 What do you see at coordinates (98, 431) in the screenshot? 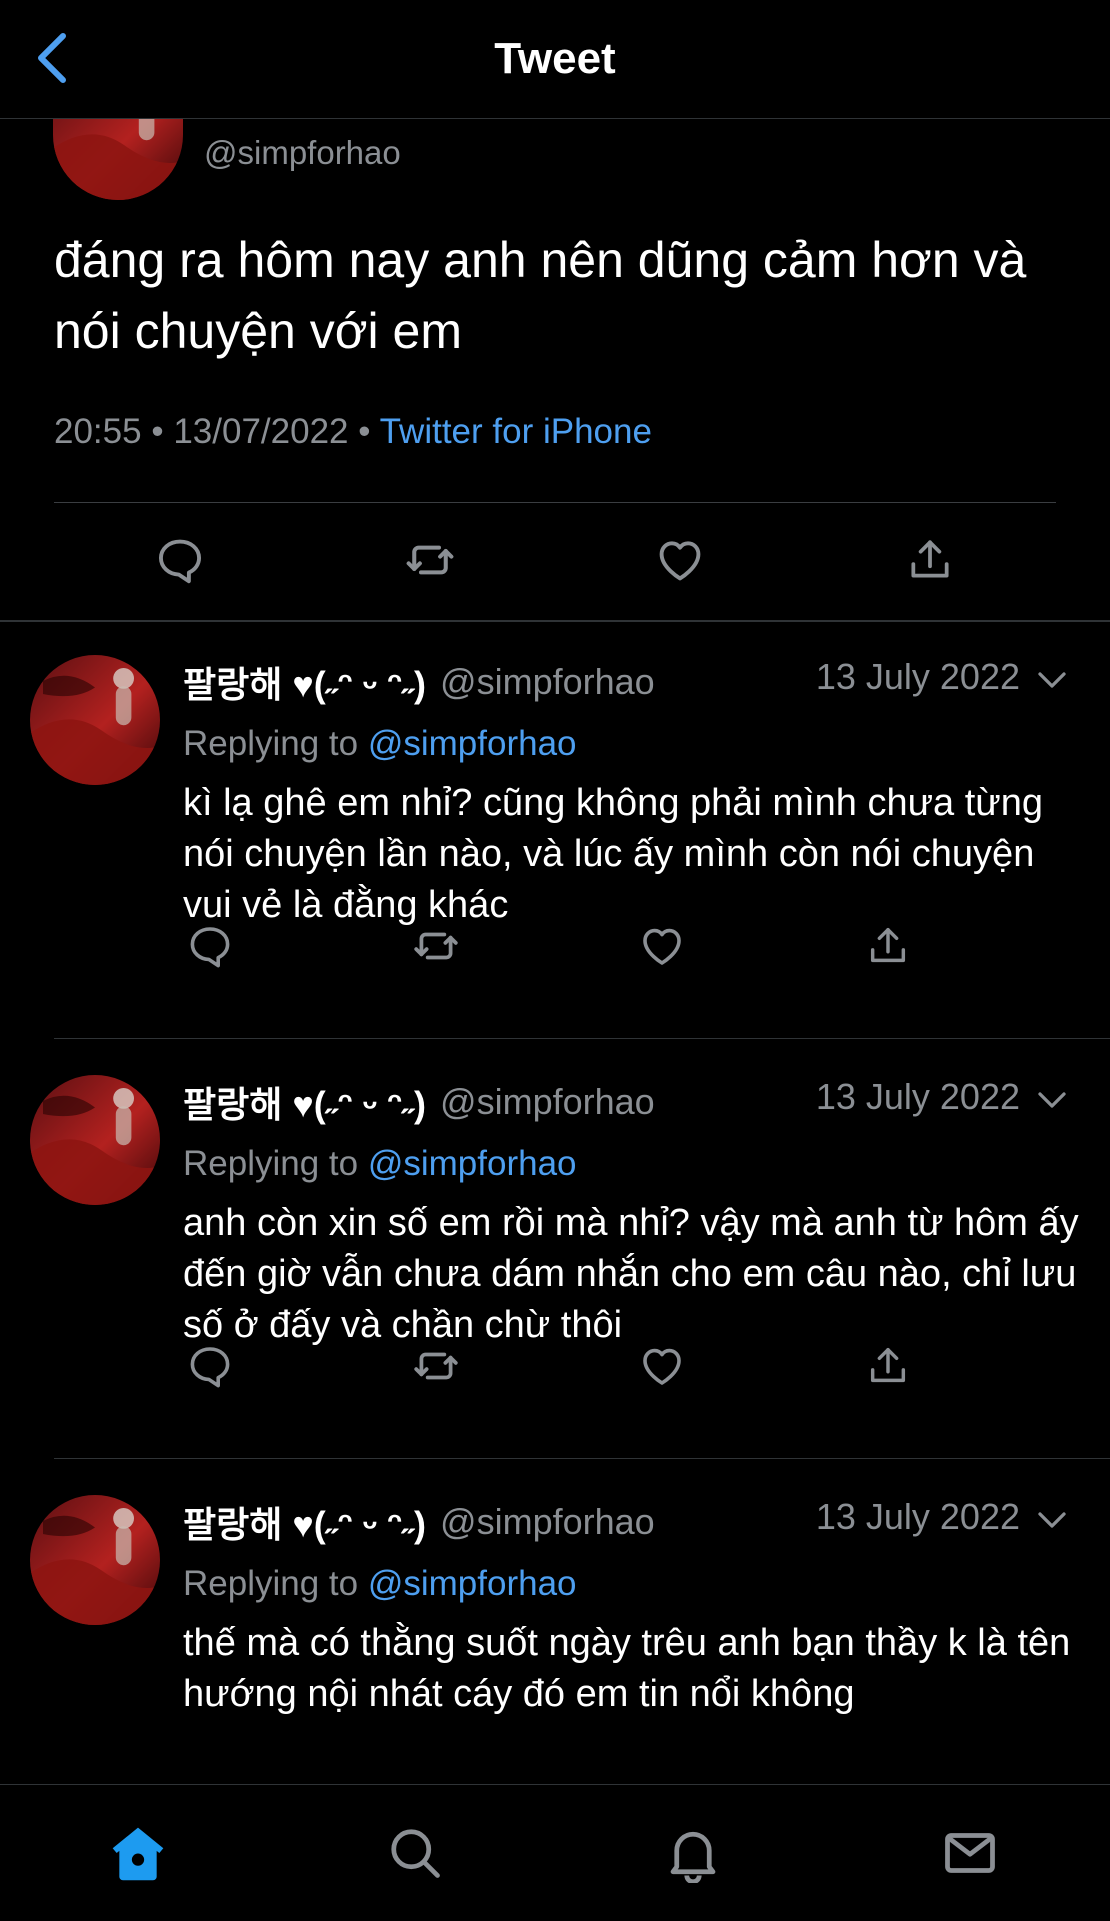
I see `main-tweet-time: 20:55` at bounding box center [98, 431].